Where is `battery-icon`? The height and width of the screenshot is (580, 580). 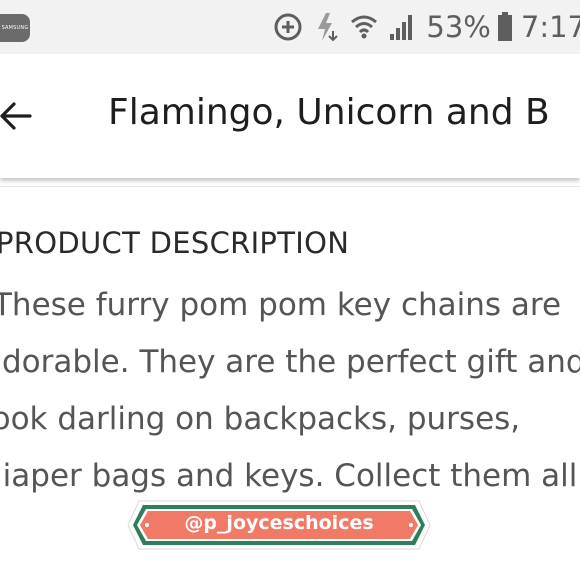
battery-icon is located at coordinates (505, 27).